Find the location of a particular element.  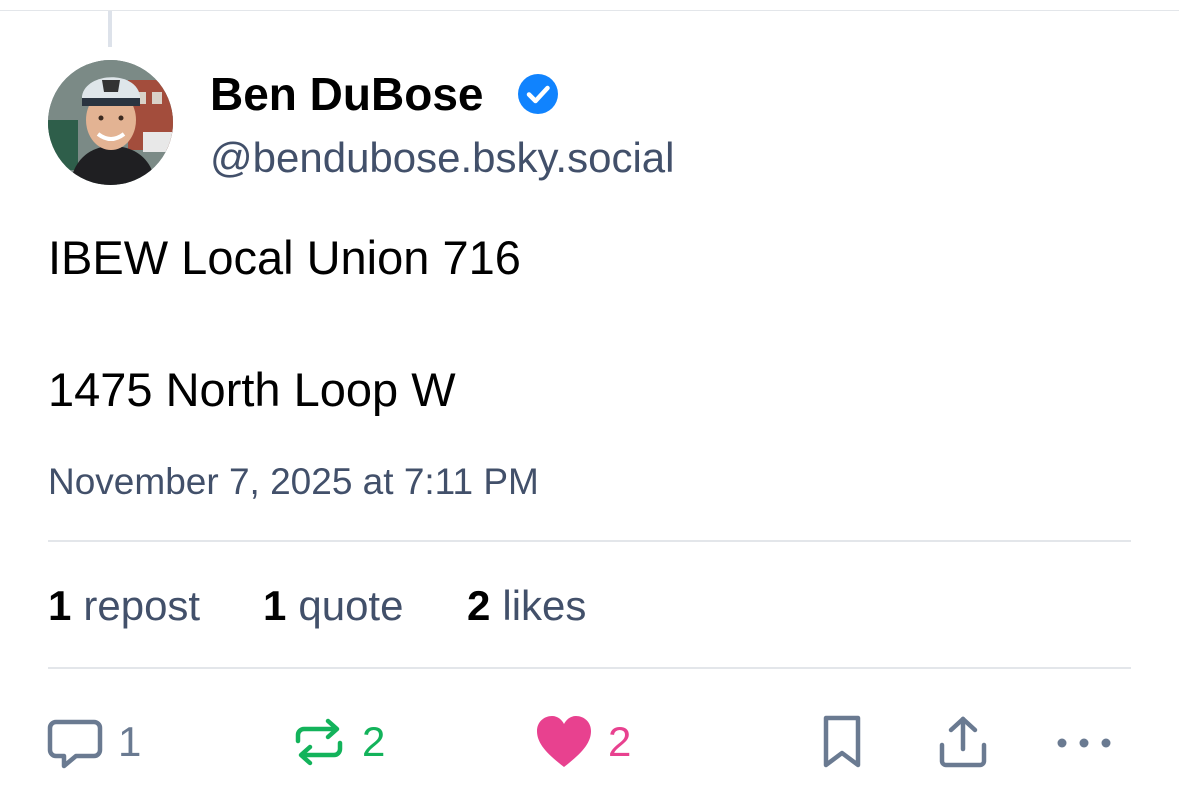

likes-count-stat: 2 likes is located at coordinates (526, 606).